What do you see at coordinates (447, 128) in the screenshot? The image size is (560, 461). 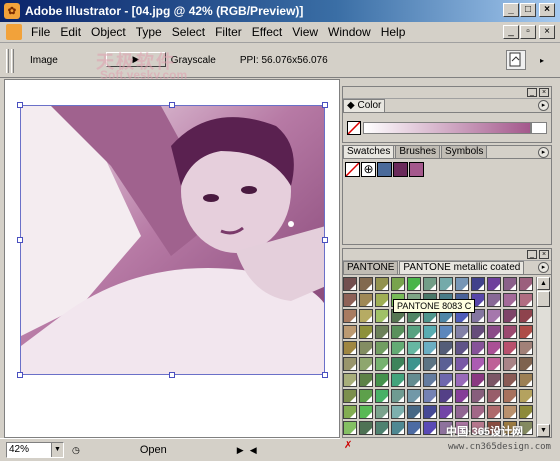 I see `color-ramp` at bounding box center [447, 128].